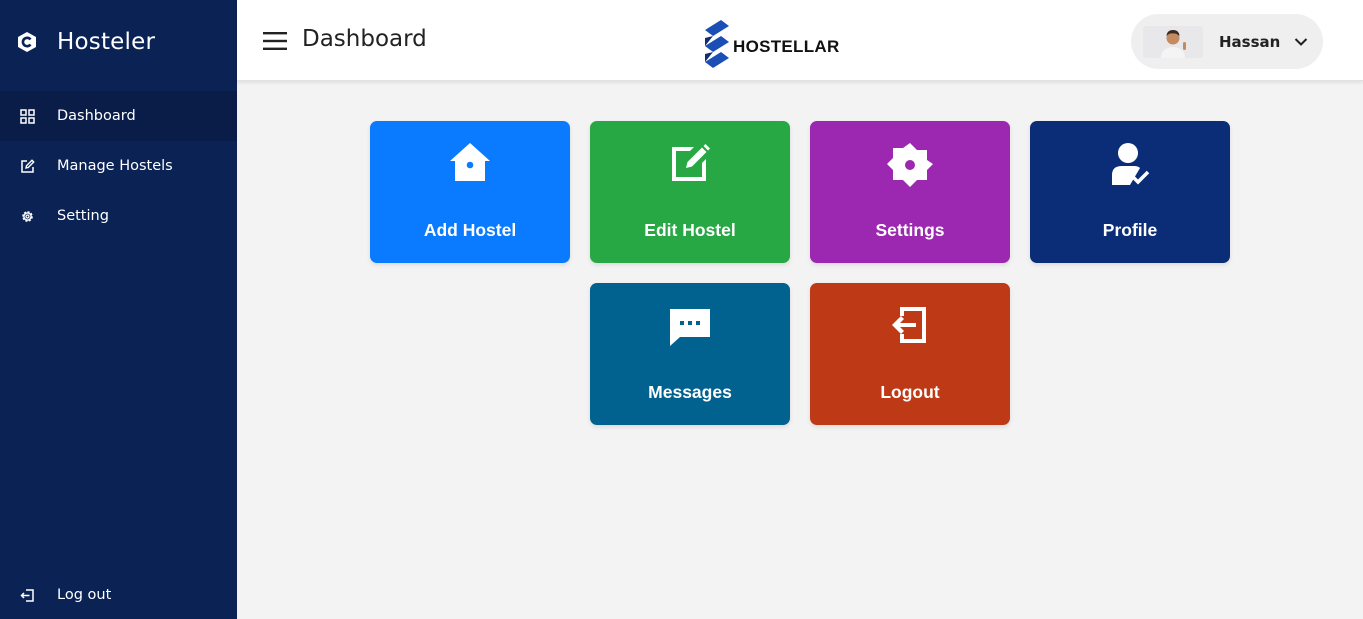 The width and height of the screenshot is (1363, 619). I want to click on sidebar-item-label: Setting, so click(83, 216).